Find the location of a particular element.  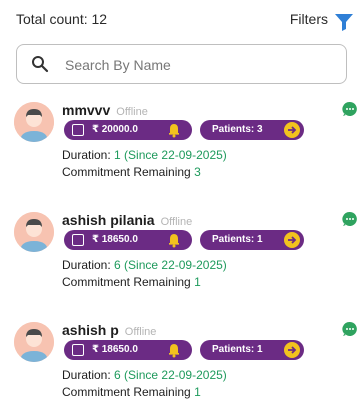

total-count: Total count: 12 is located at coordinates (62, 19).